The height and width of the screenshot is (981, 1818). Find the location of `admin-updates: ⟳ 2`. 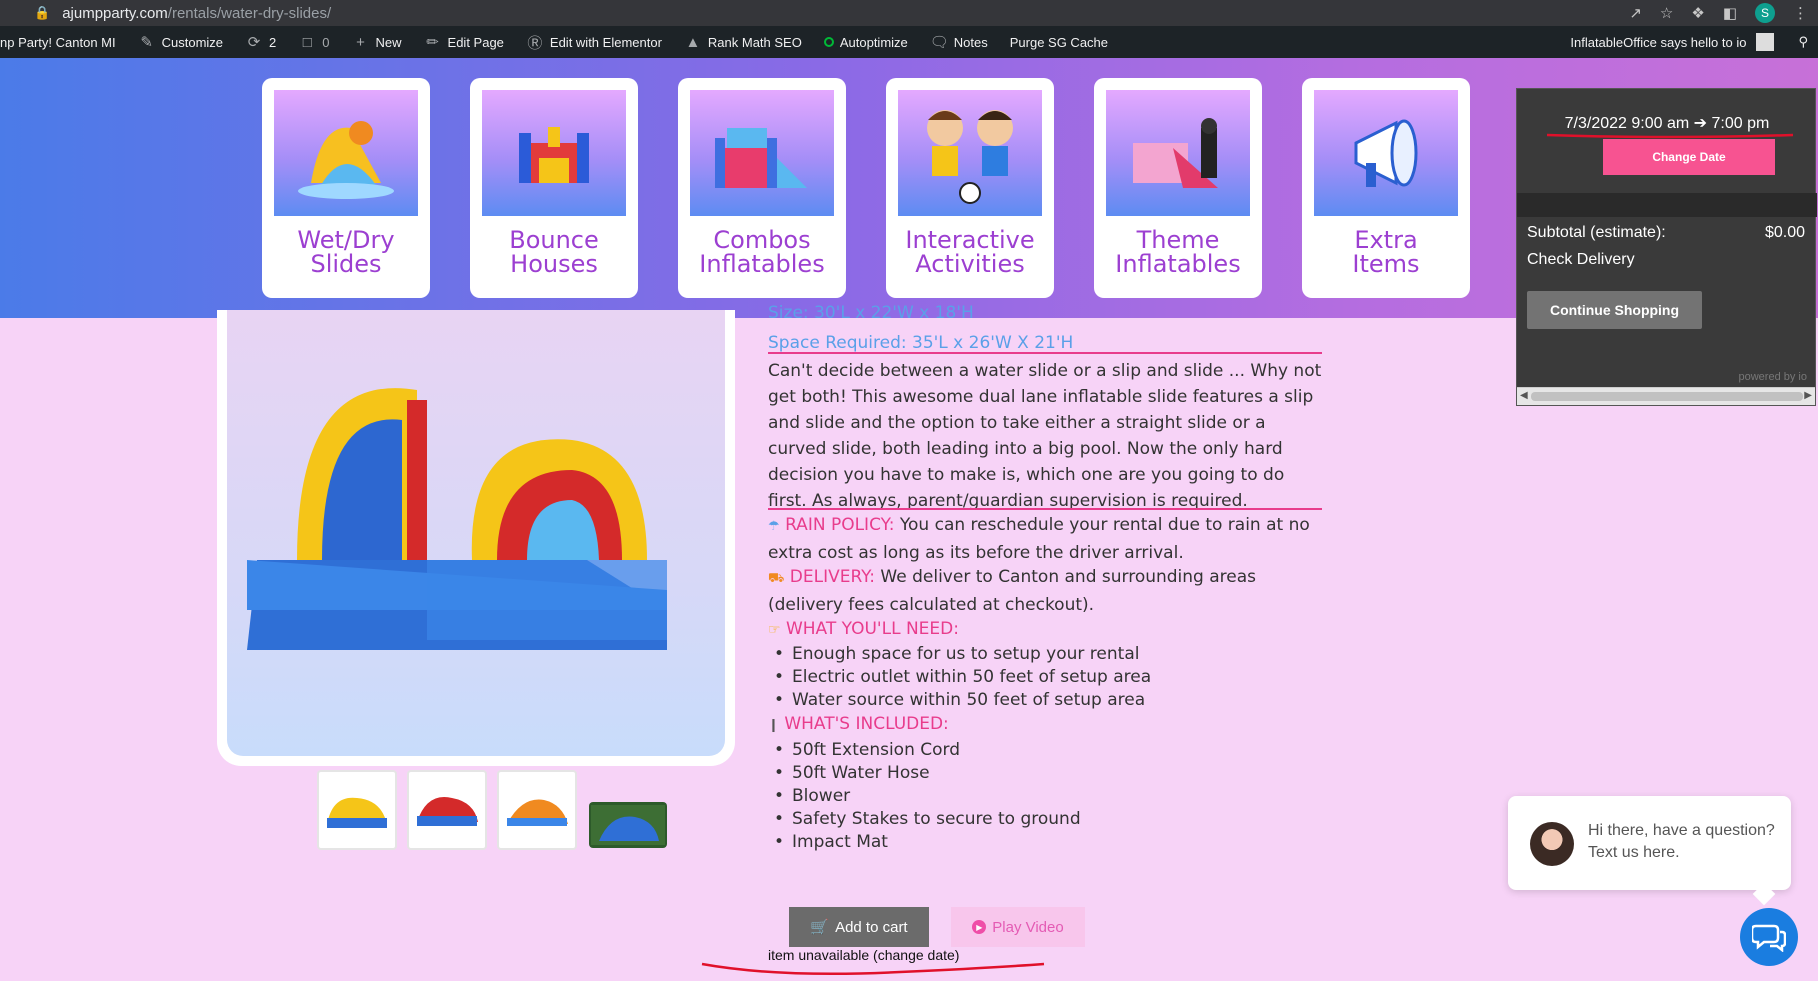

admin-updates: ⟳ 2 is located at coordinates (261, 42).